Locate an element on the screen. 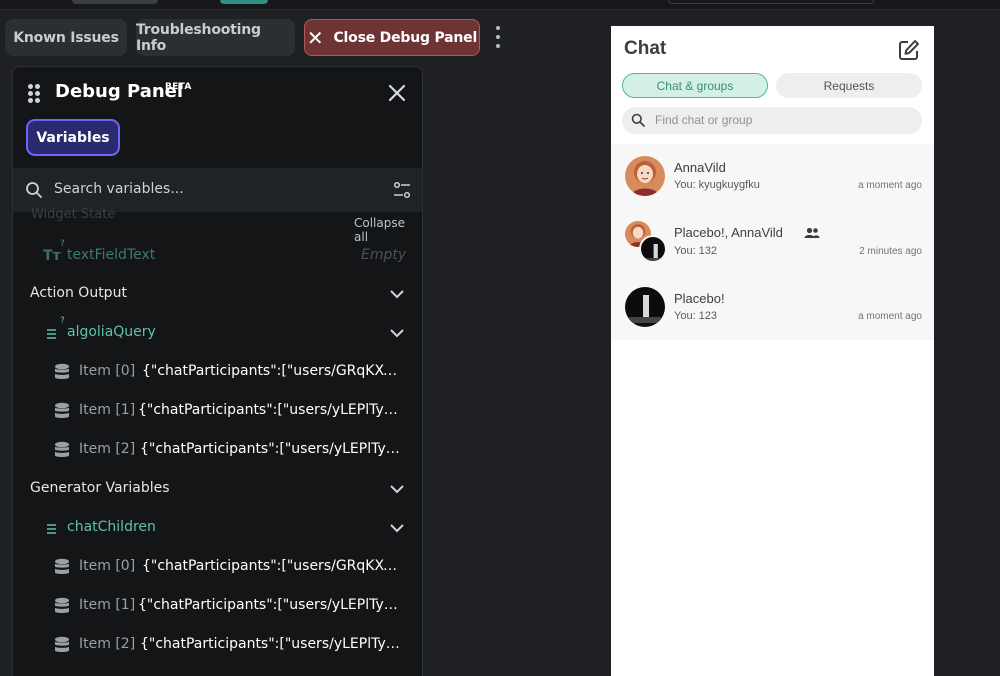 The height and width of the screenshot is (676, 1000). top-tab is located at coordinates (115, 2).